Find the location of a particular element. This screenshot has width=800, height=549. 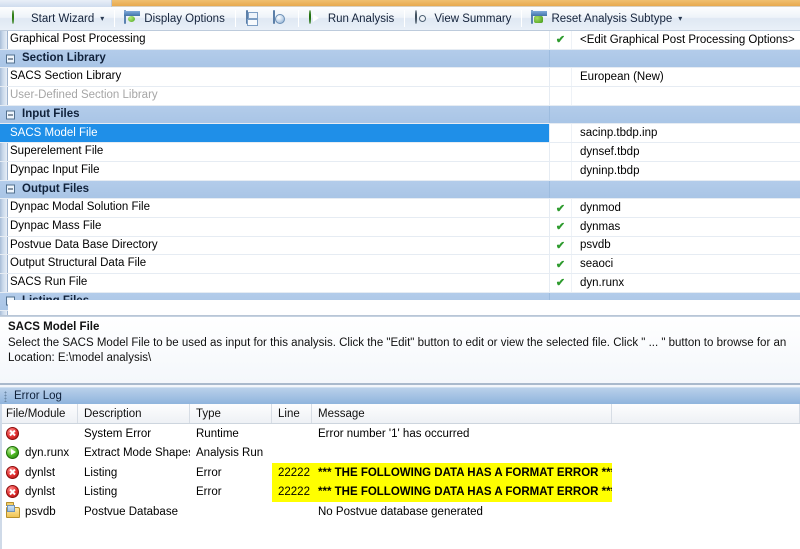

view-summary-button: View Summary is located at coordinates (462, 19).